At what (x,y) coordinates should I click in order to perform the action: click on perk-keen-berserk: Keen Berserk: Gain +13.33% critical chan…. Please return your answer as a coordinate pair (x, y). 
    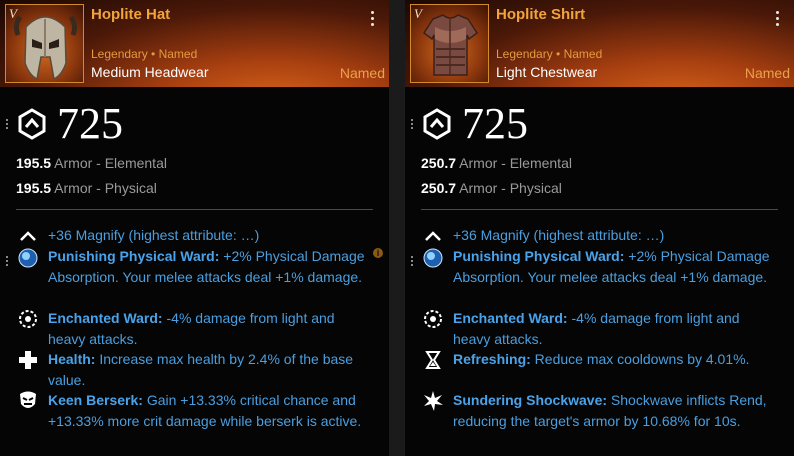
    Looking at the image, I should click on (208, 410).